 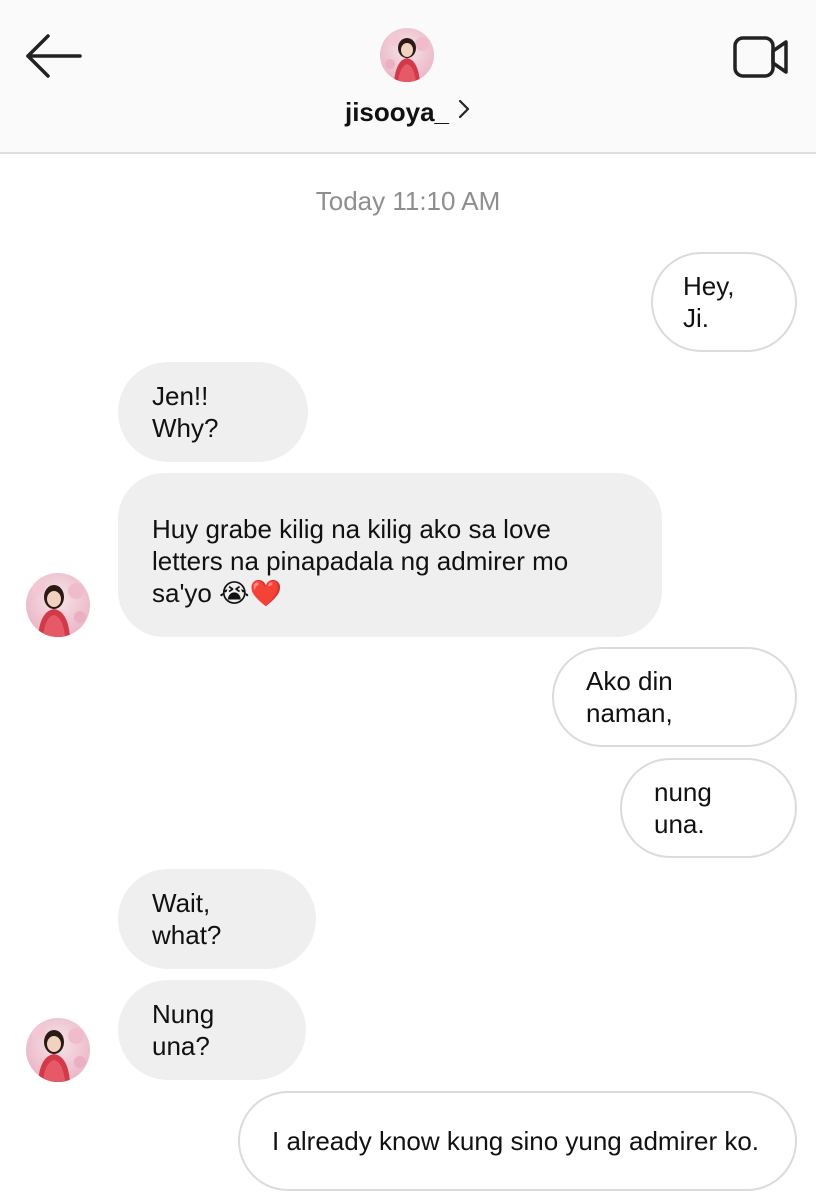 I want to click on video-call-button, so click(x=761, y=57).